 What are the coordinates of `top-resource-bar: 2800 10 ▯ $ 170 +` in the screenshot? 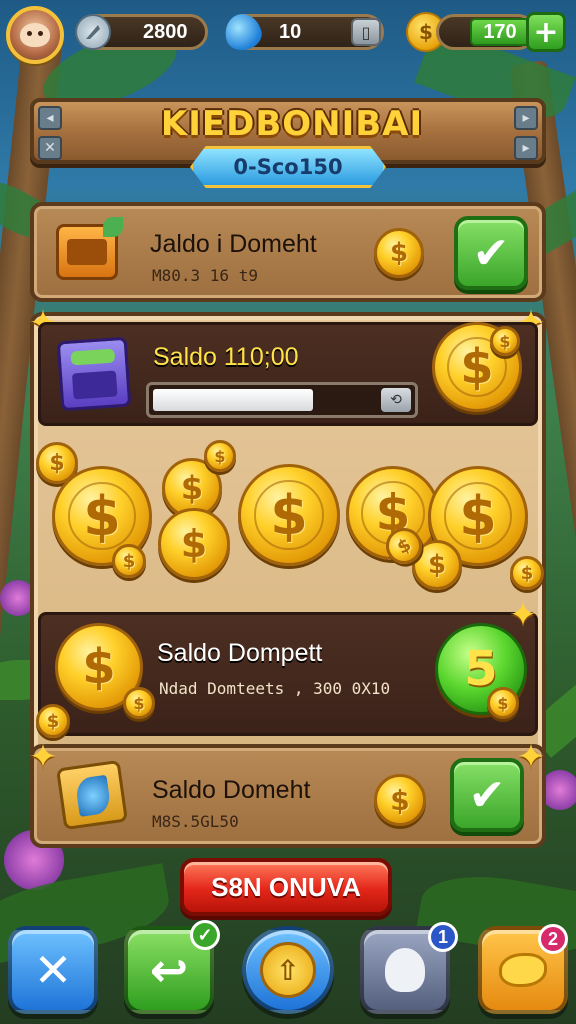 It's located at (288, 34).